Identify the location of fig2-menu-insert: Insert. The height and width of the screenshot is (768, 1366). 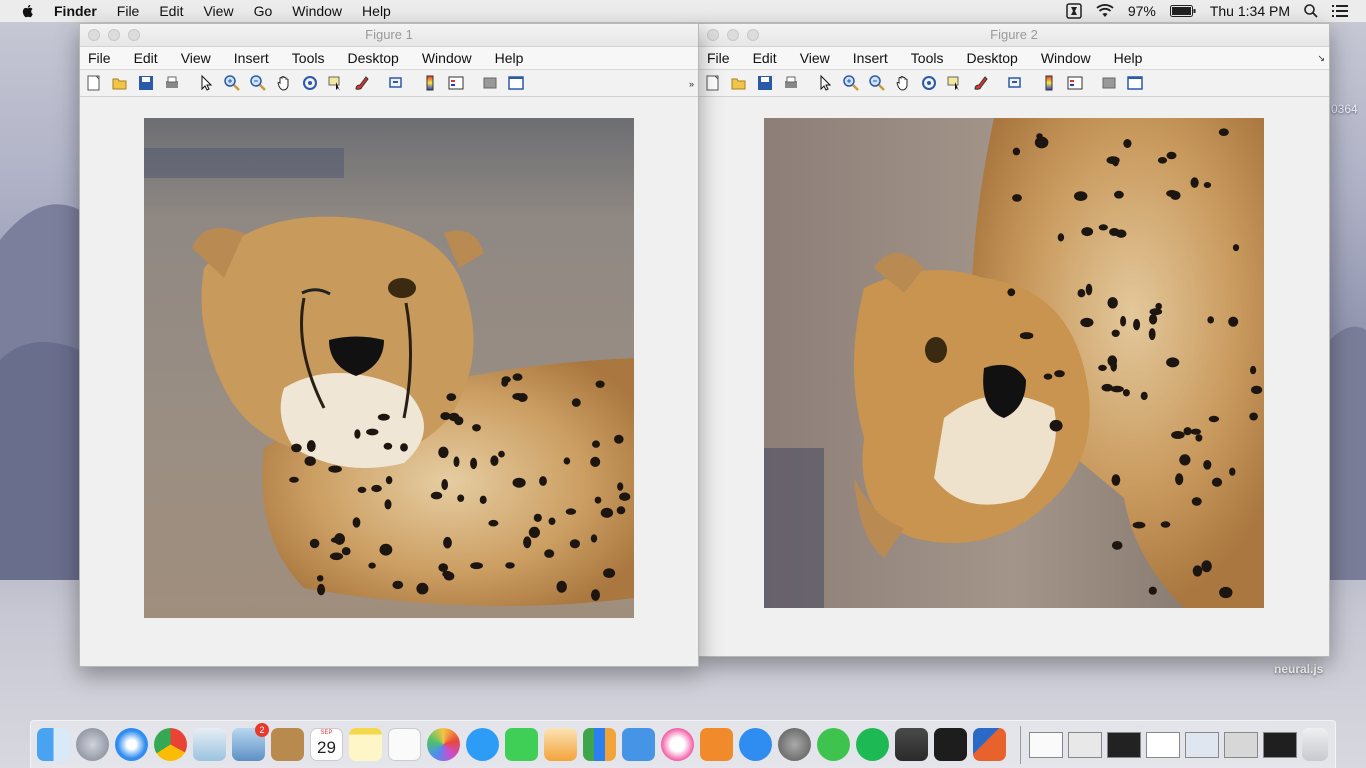
(870, 58).